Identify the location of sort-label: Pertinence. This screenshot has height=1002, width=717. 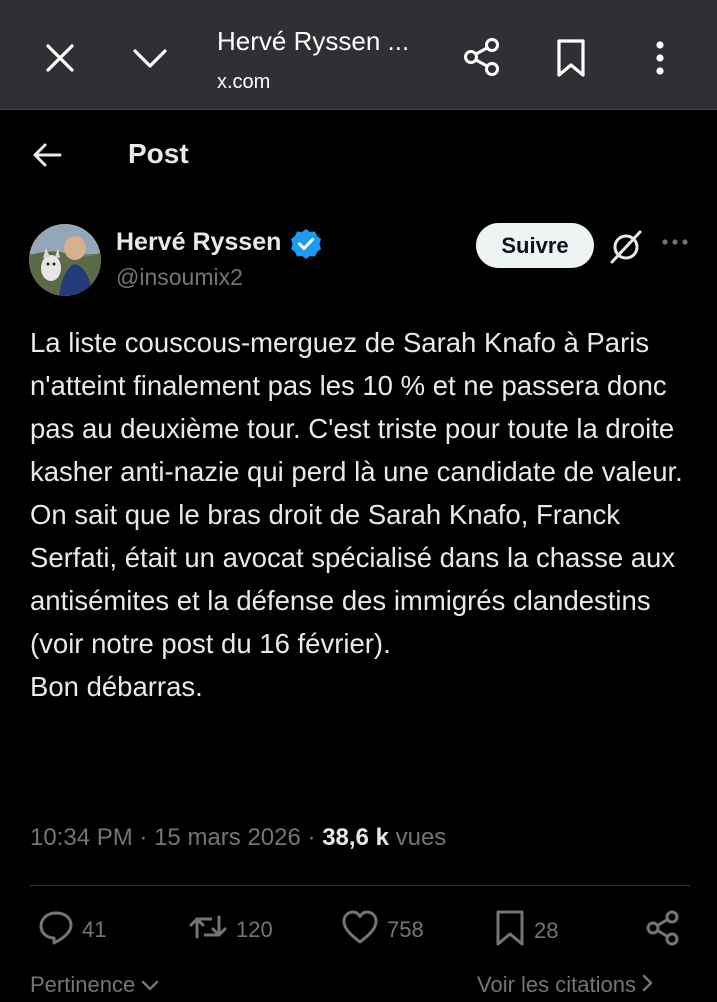
(83, 984).